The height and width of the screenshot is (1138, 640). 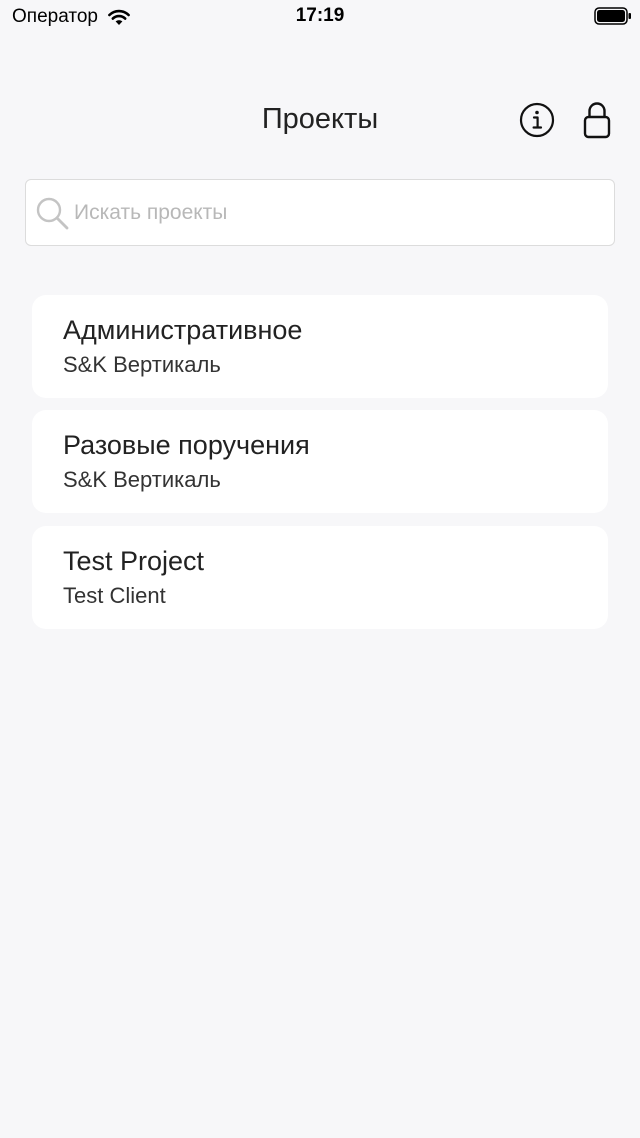 What do you see at coordinates (320, 577) in the screenshot?
I see `project-card-test-project: Test Project Test Client` at bounding box center [320, 577].